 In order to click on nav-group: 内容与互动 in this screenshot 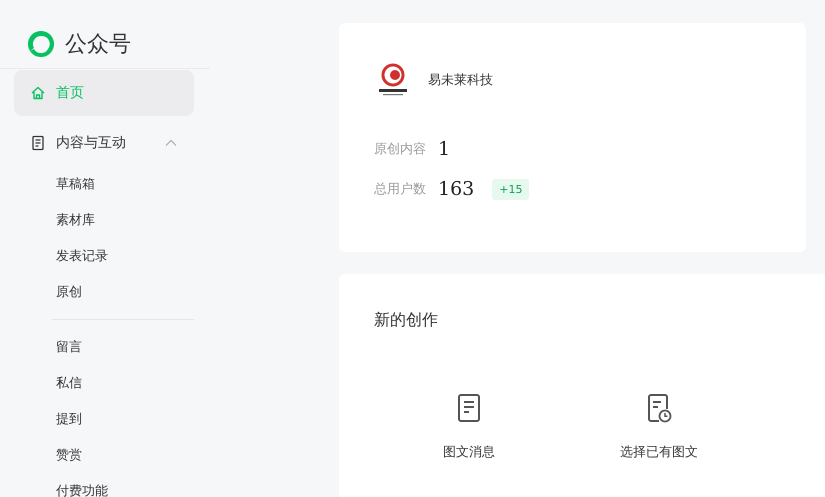, I will do `click(104, 143)`.